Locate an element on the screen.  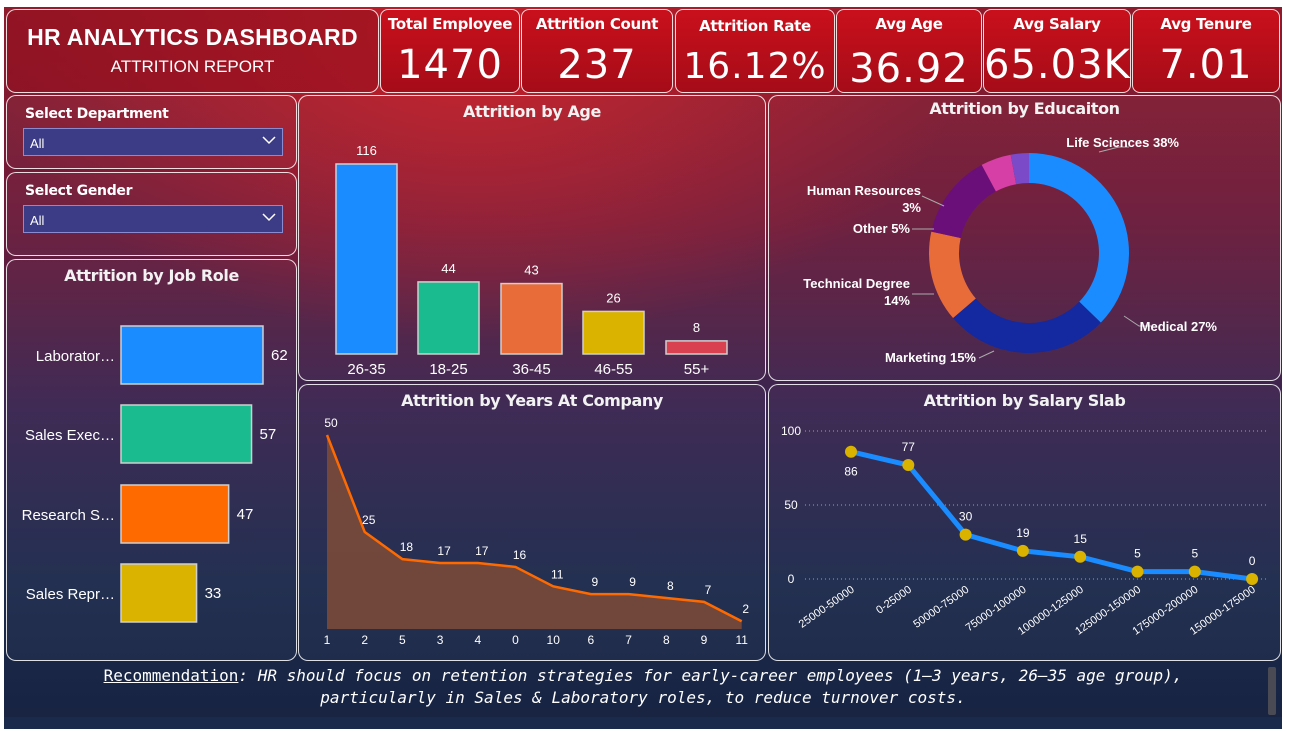
education-donut-slice is located at coordinates (1027, 326).